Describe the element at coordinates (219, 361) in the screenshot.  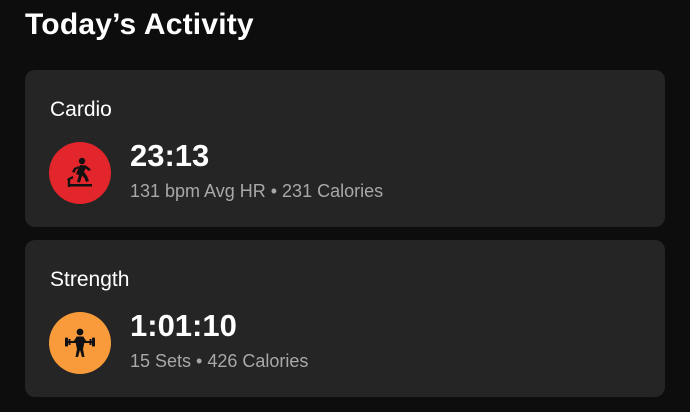
I see `activity-details: 15 Sets • 426 Calories` at that location.